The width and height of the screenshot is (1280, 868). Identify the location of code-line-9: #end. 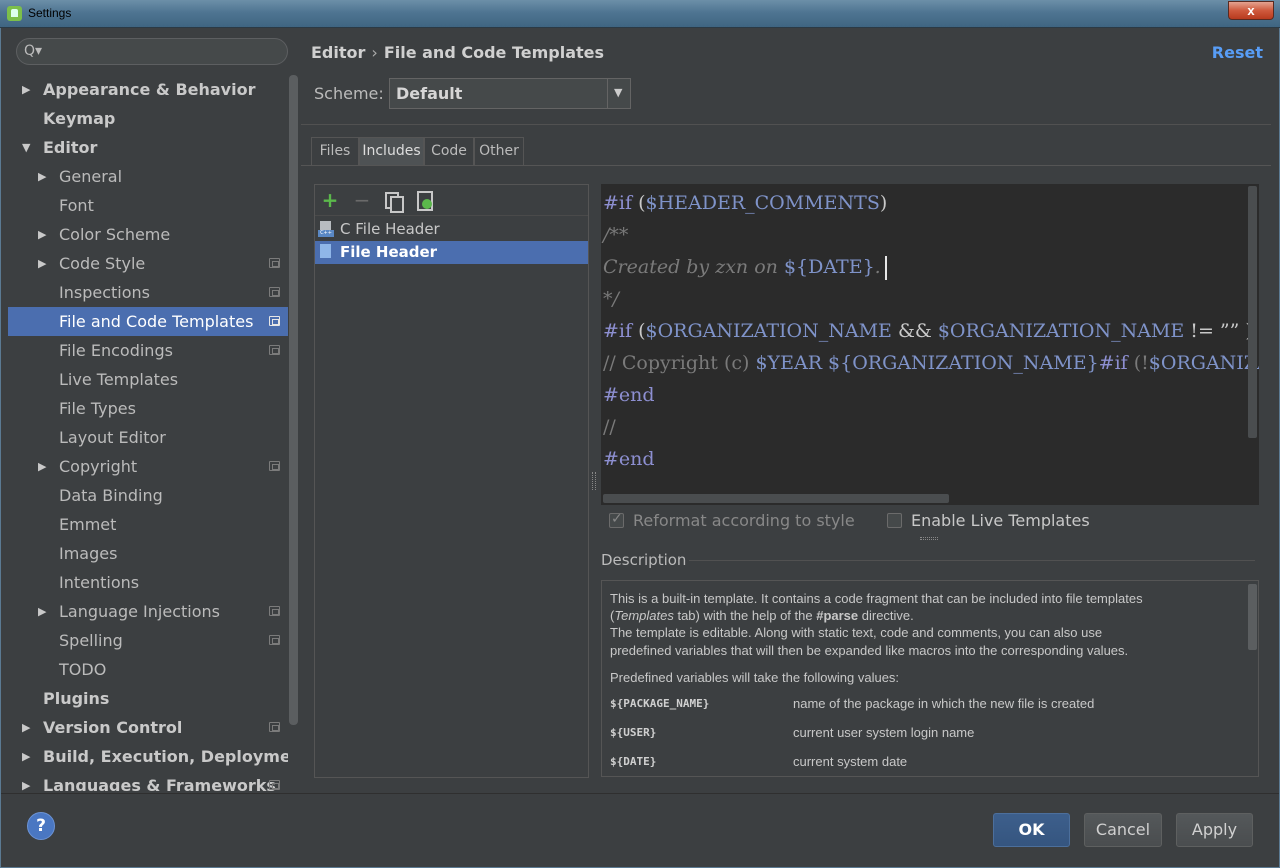
(629, 459).